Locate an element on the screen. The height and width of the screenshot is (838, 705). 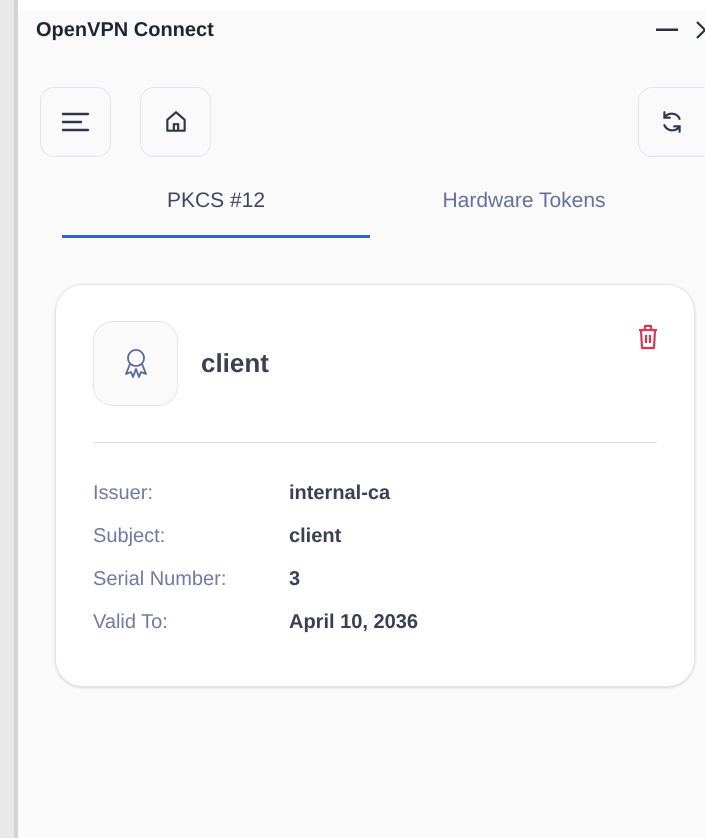
field-label: Serial Number: is located at coordinates (160, 579).